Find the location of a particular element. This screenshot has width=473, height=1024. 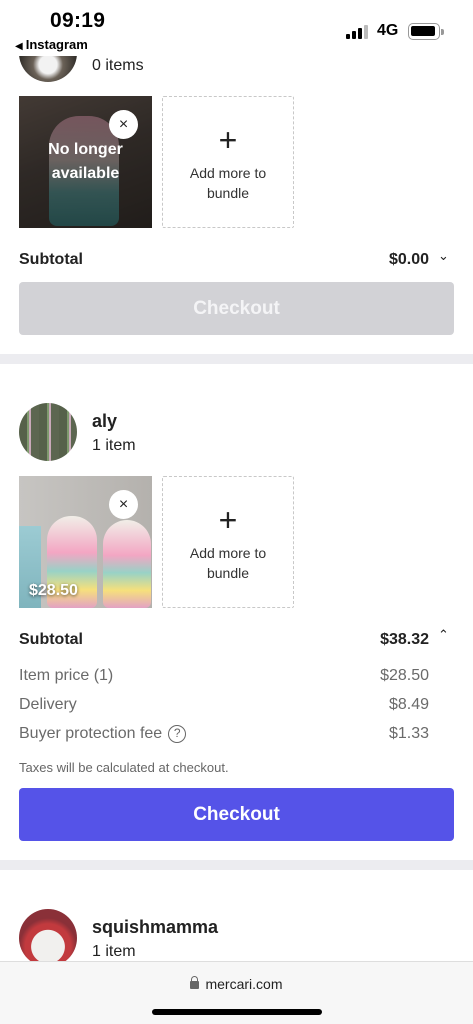

browser-bottom-bar: mercari.com is located at coordinates (236, 992).